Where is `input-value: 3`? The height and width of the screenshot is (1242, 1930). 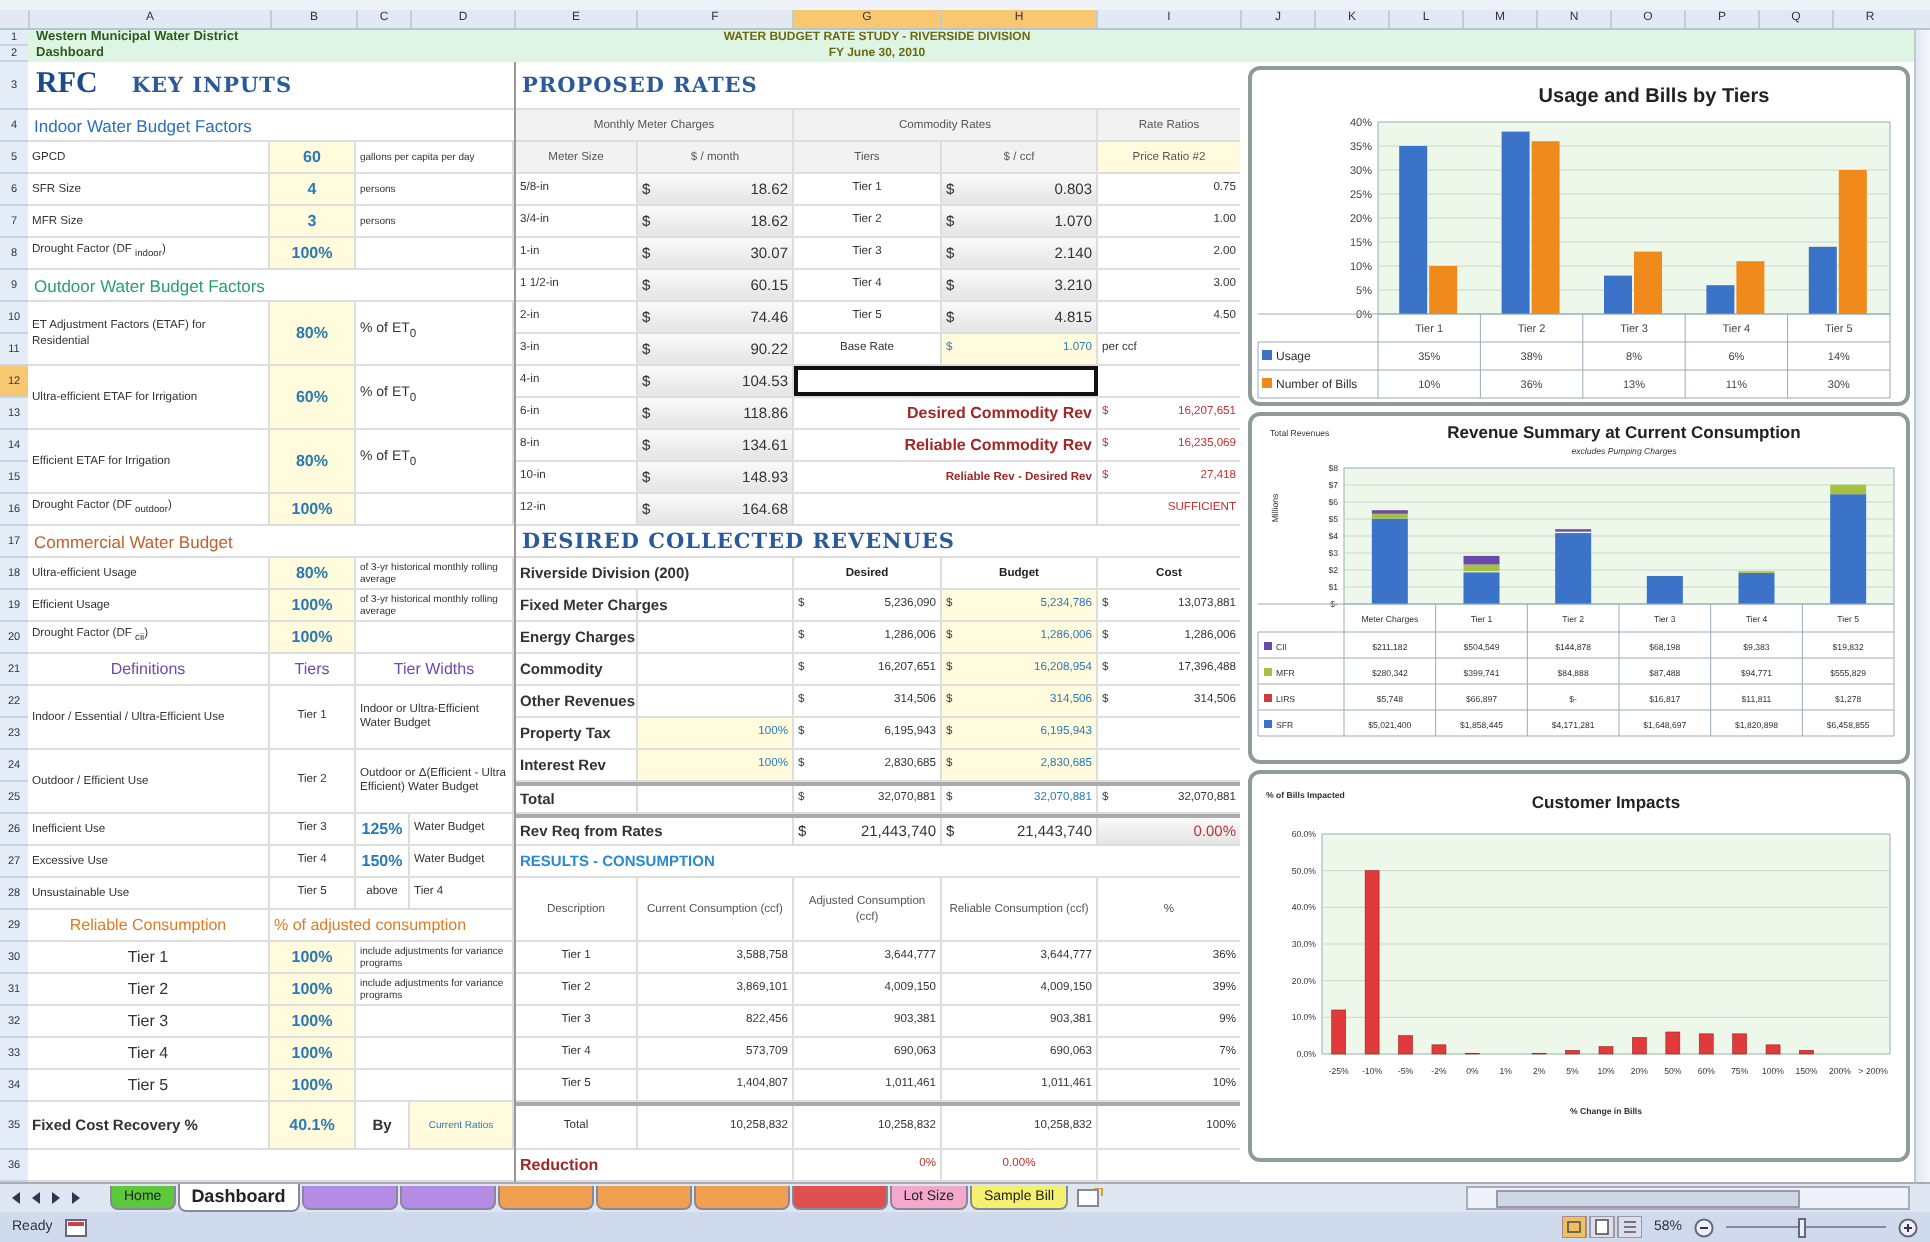 input-value: 3 is located at coordinates (312, 221).